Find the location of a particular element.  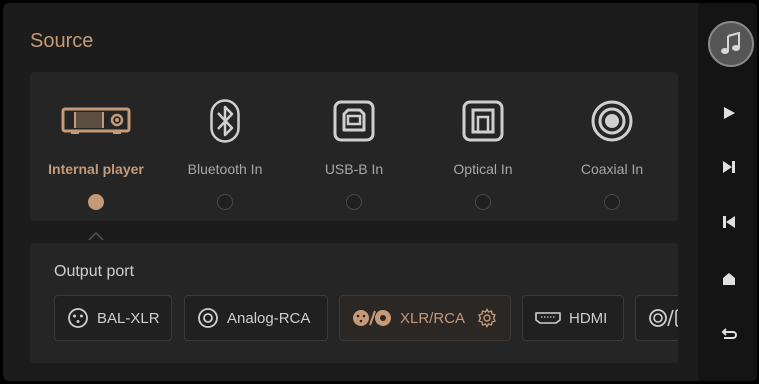

source-label: Bluetooth In is located at coordinates (225, 169).